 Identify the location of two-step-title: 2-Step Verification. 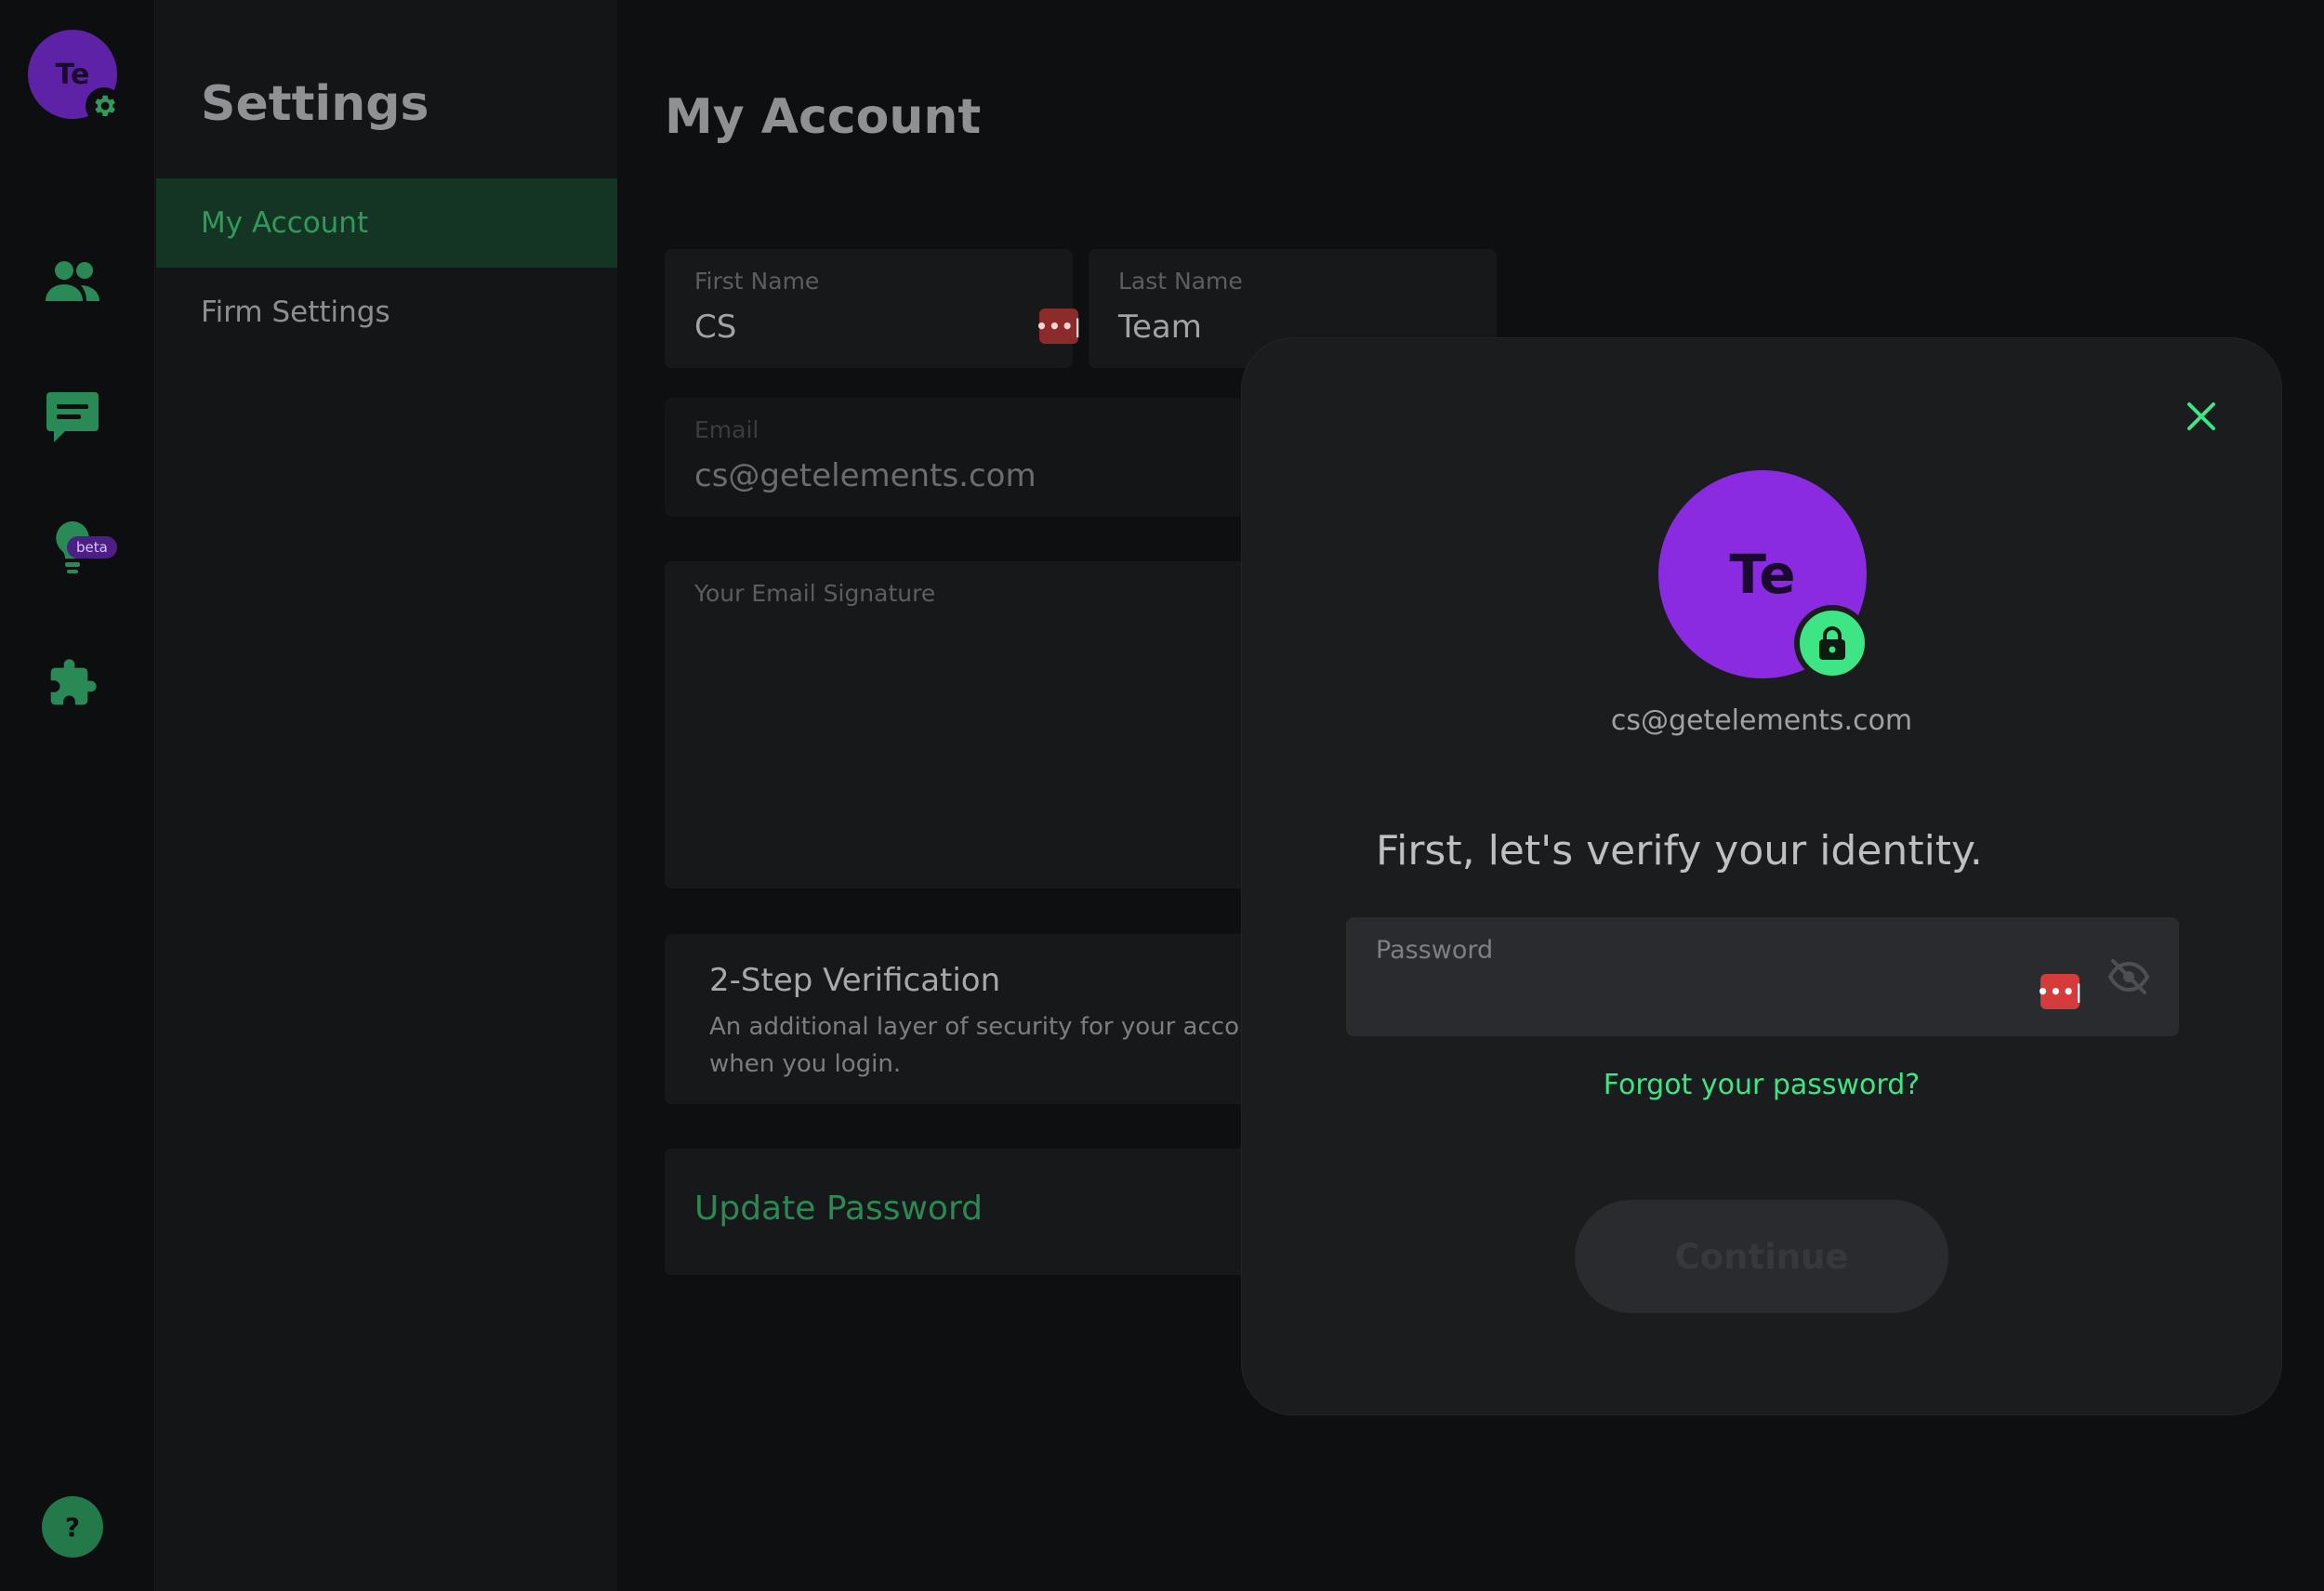
(855, 980).